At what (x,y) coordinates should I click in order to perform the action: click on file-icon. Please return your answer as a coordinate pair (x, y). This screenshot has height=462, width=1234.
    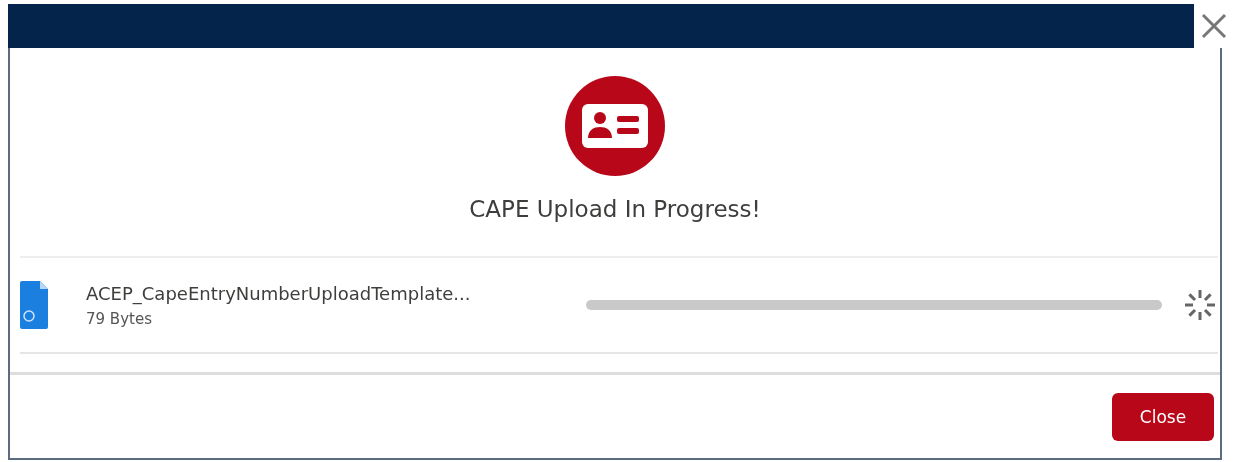
    Looking at the image, I should click on (34, 305).